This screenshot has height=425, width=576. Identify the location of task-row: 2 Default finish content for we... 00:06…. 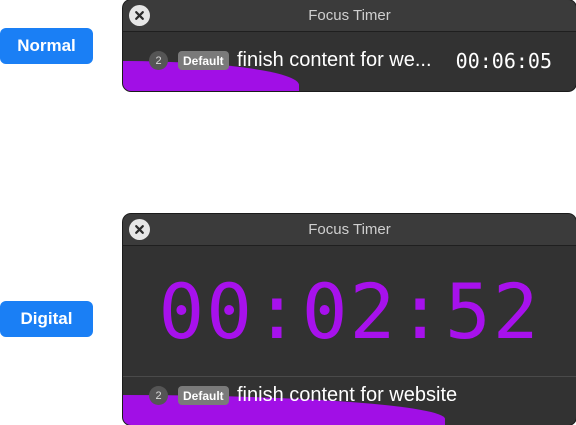
(349, 61).